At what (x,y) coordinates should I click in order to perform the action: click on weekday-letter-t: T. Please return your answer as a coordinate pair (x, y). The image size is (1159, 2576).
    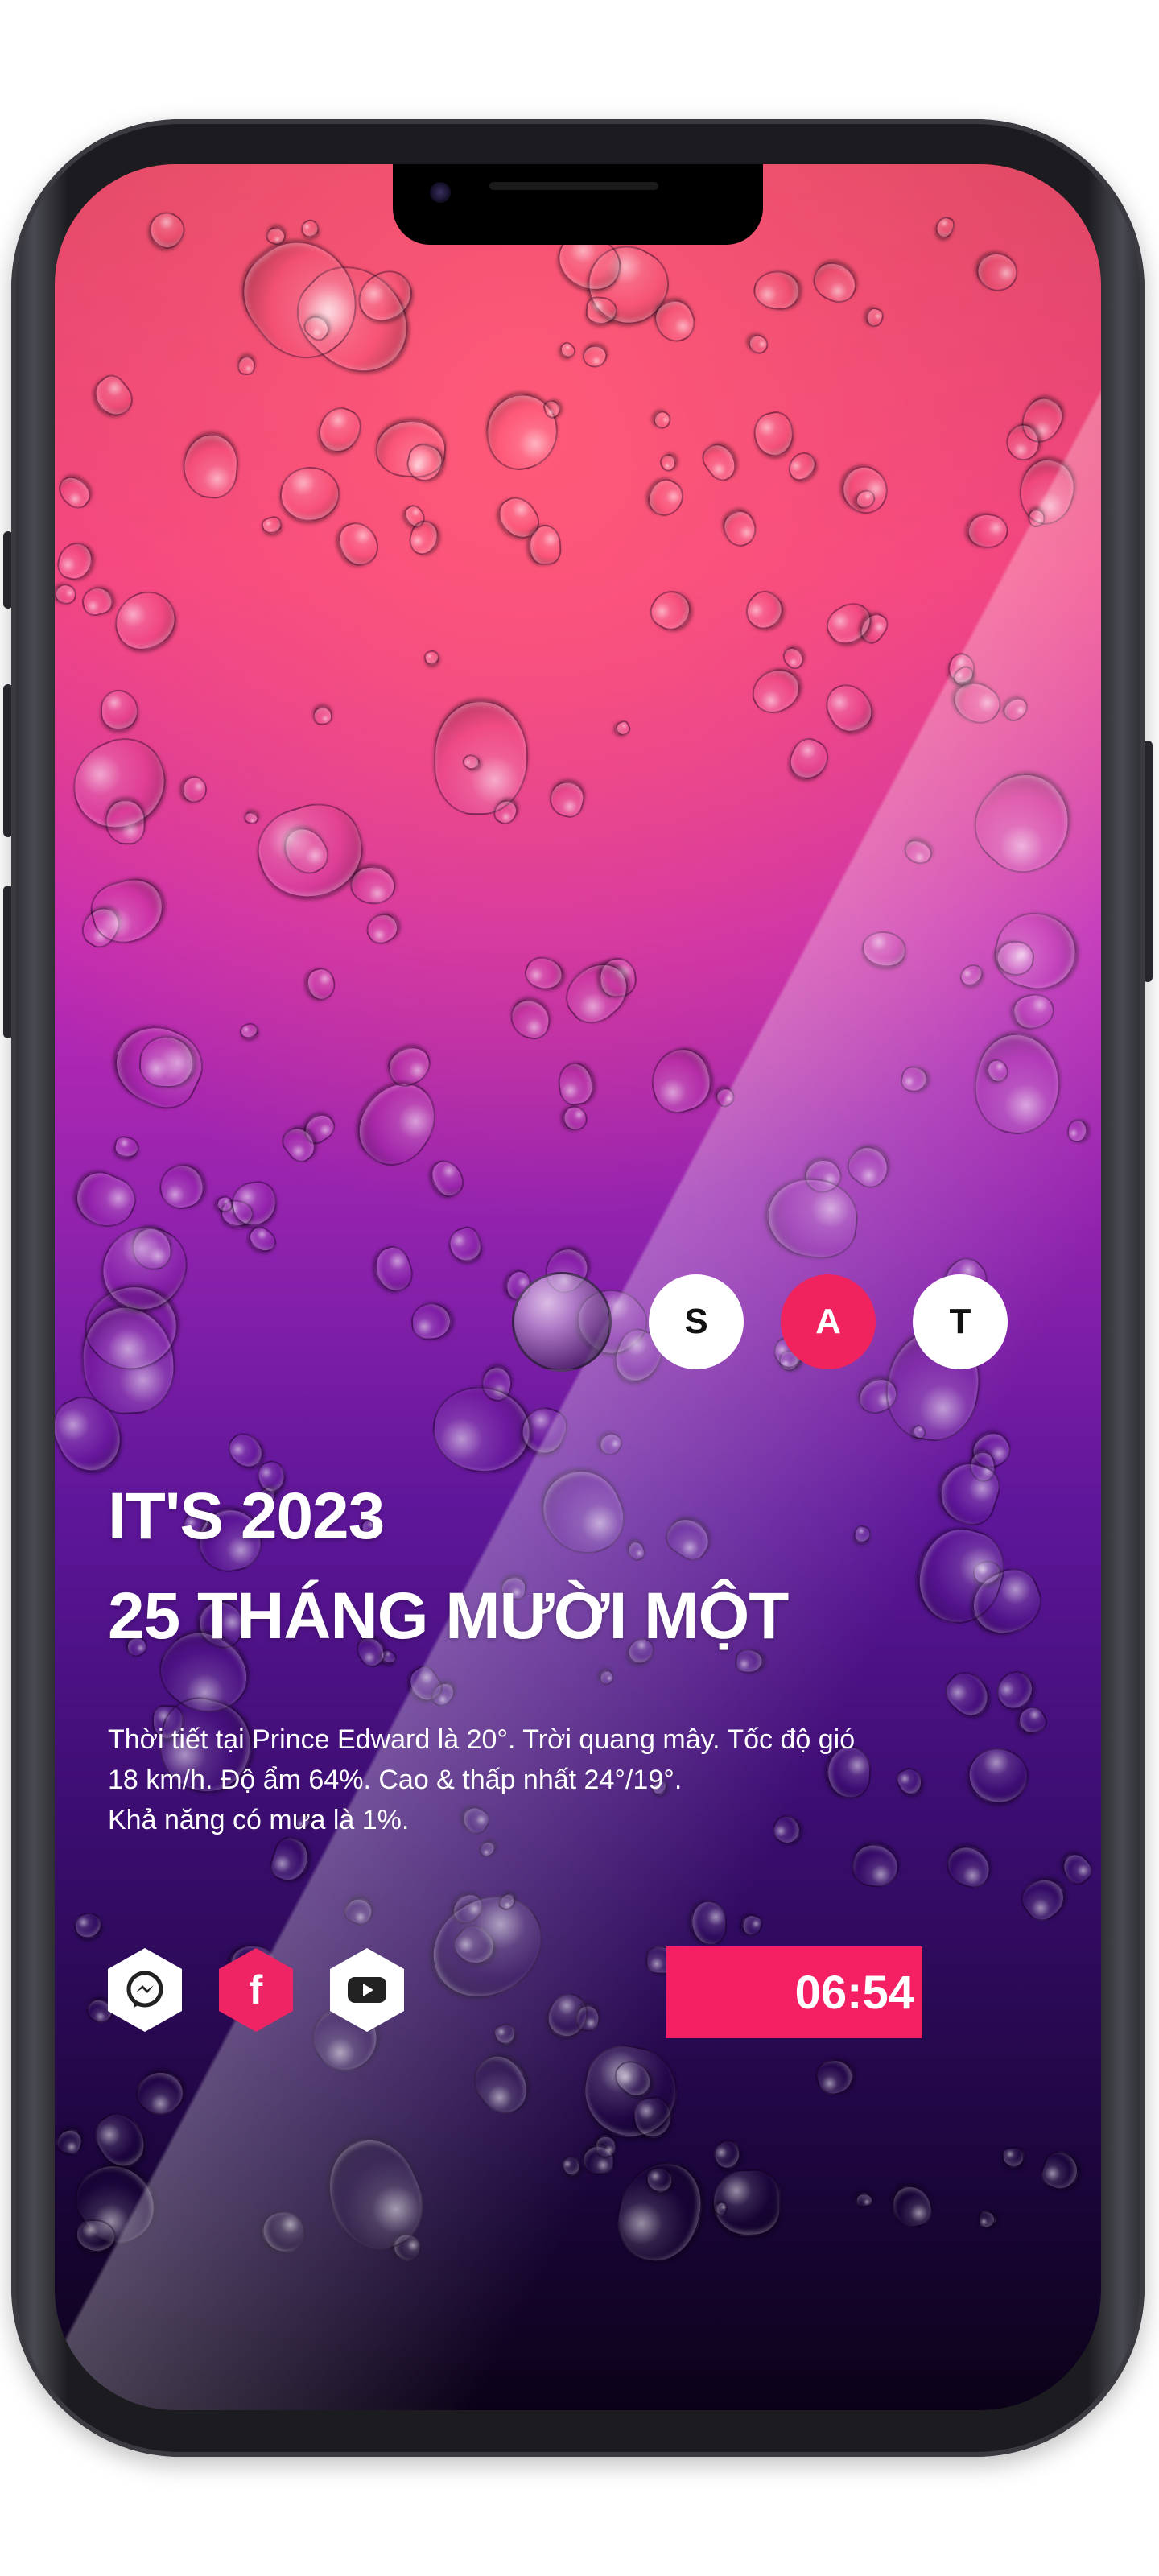
    Looking at the image, I should click on (961, 1321).